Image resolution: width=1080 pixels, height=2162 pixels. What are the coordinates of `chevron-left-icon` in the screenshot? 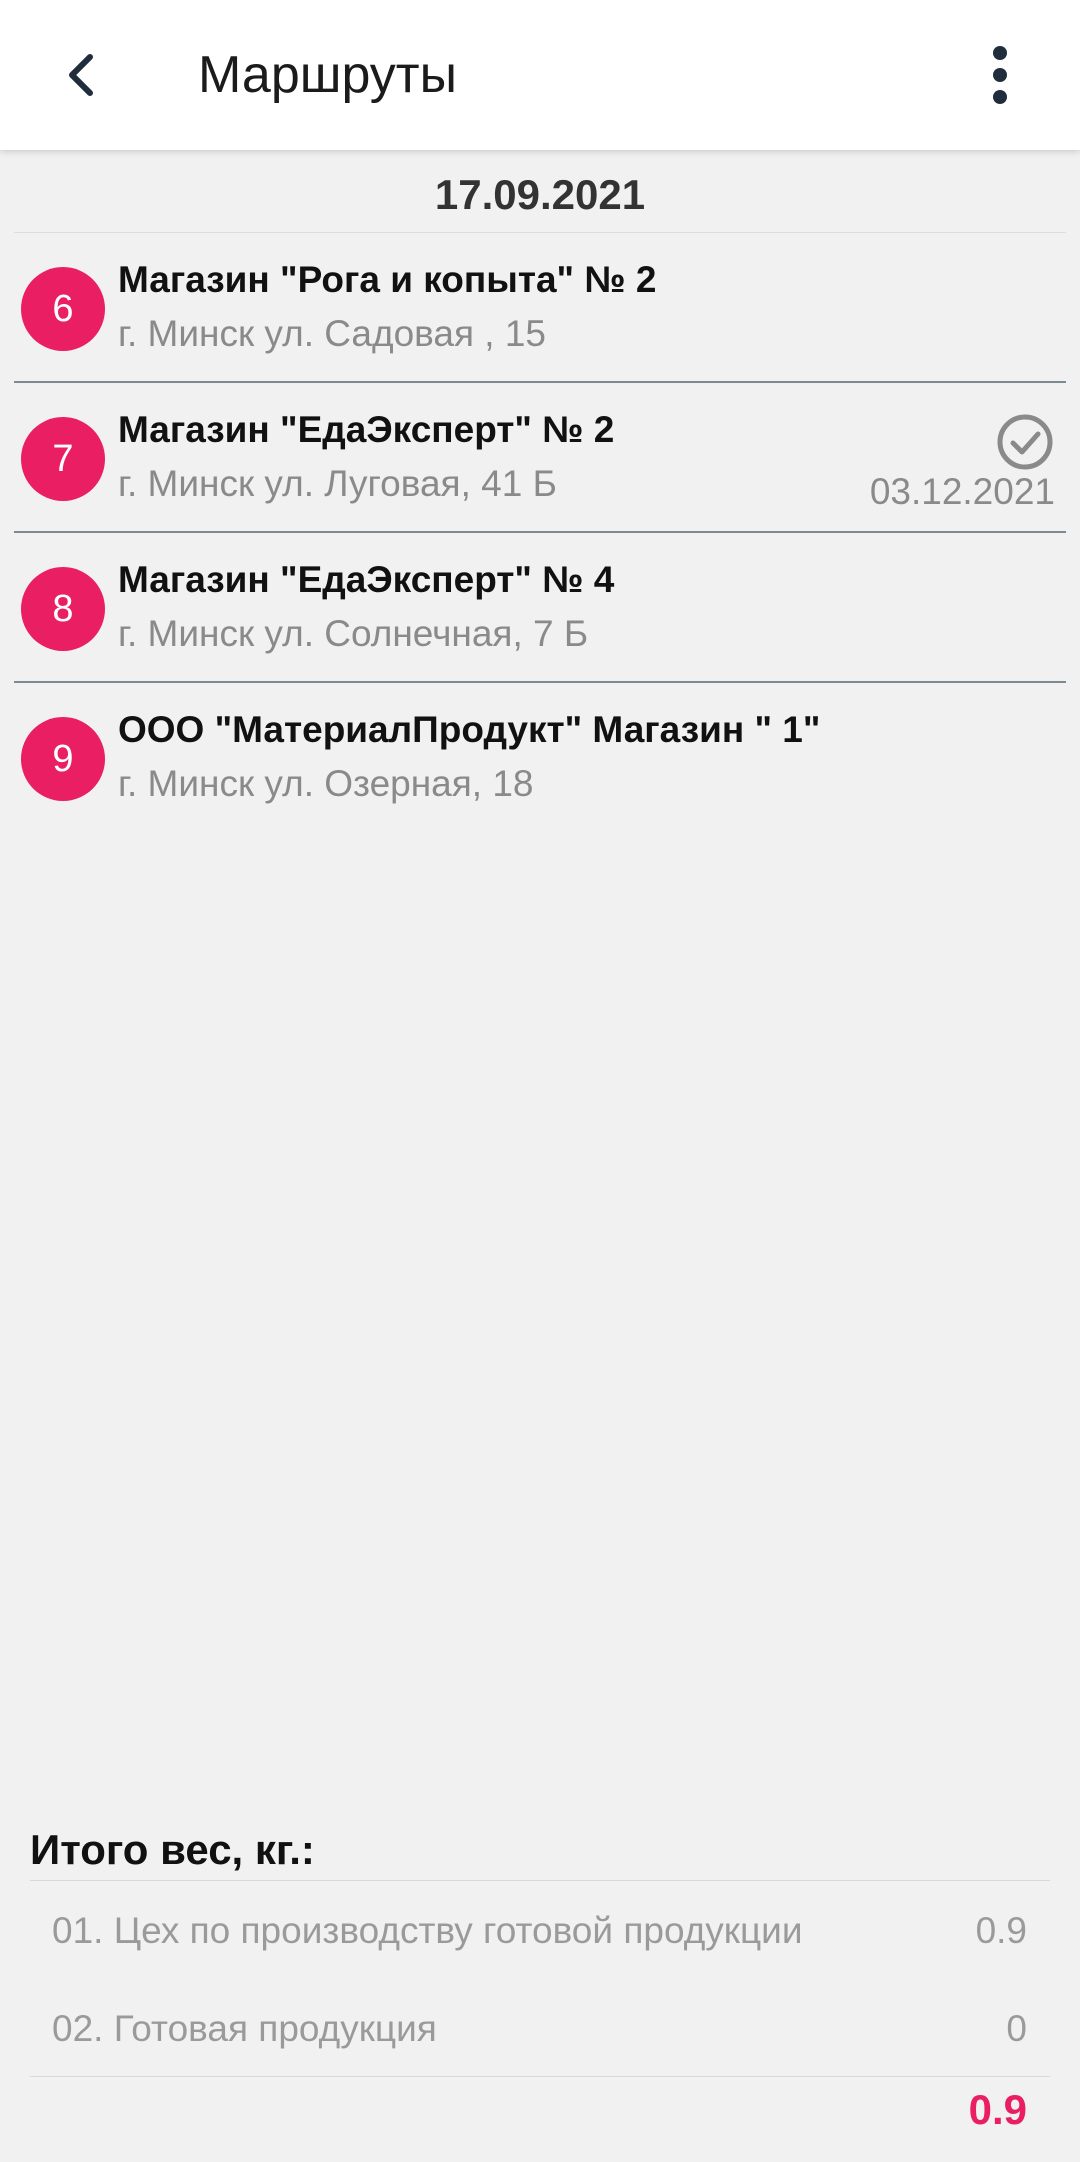 It's located at (81, 75).